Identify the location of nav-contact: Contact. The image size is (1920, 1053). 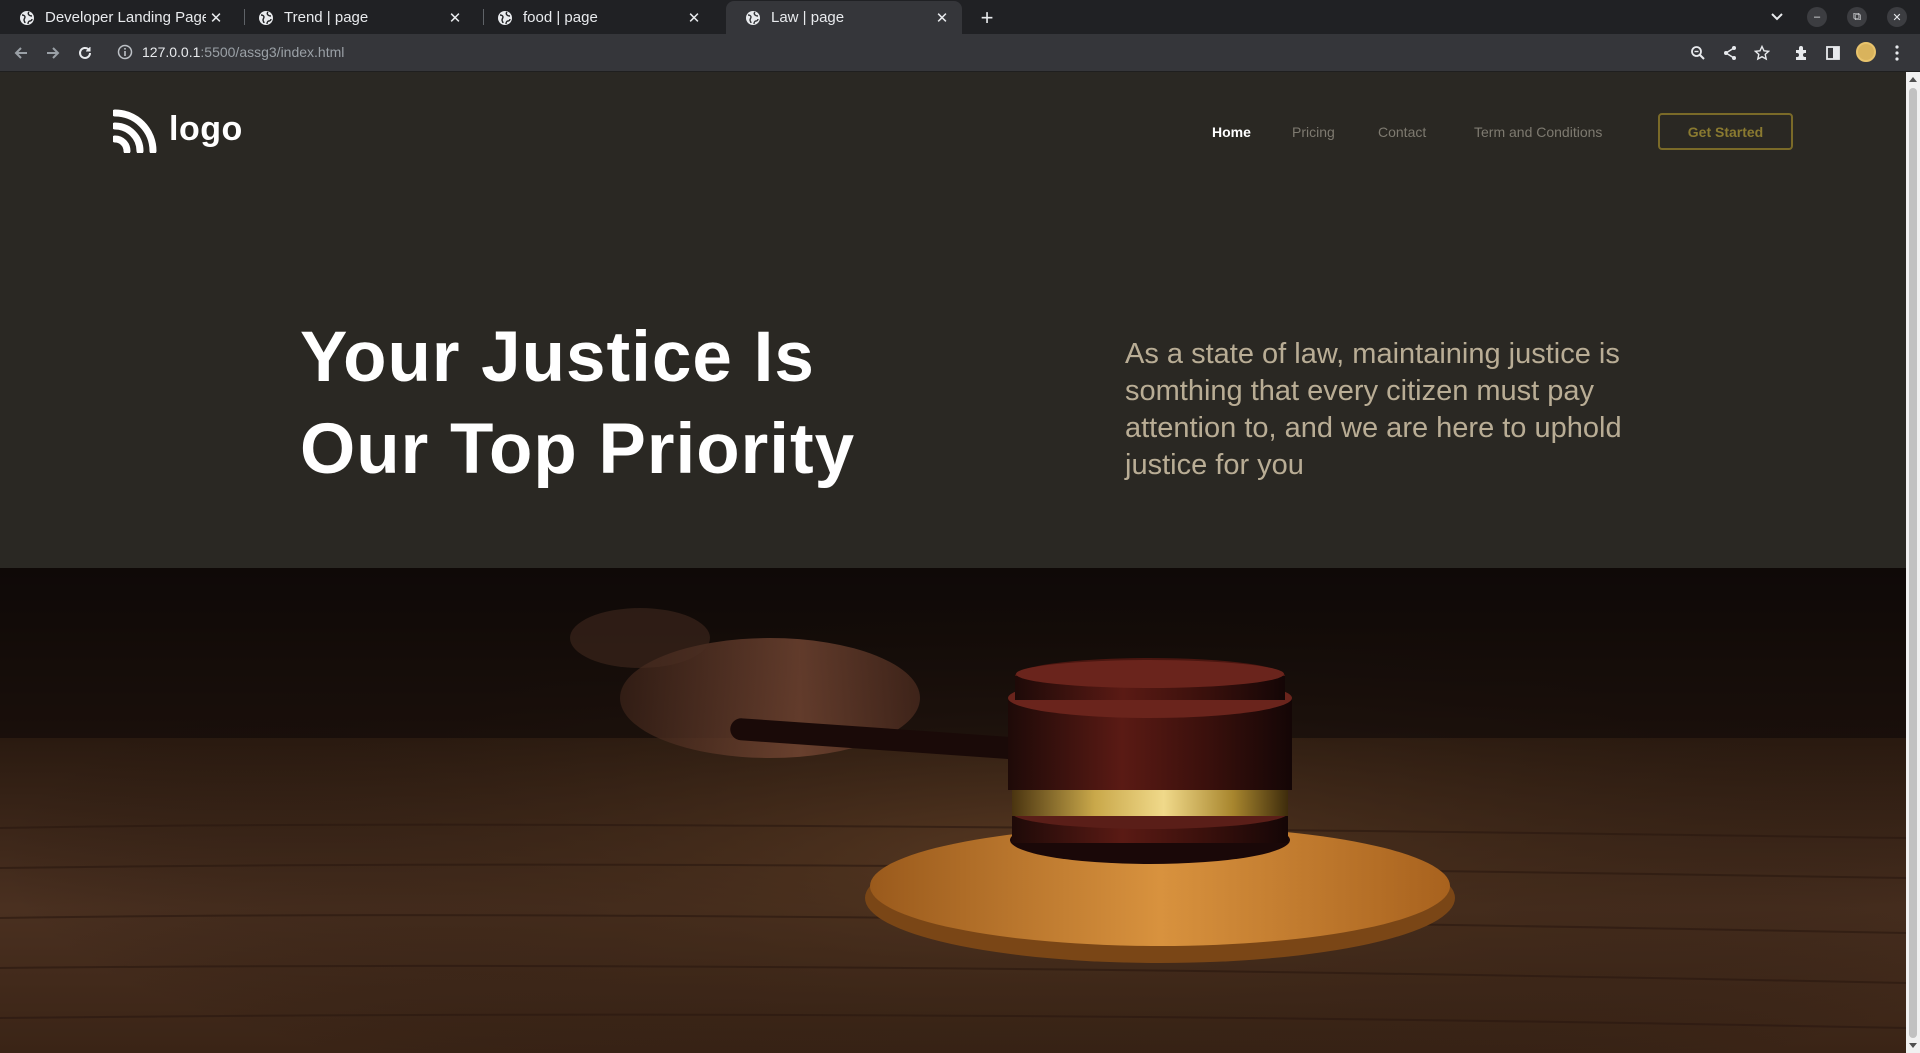
(1402, 132).